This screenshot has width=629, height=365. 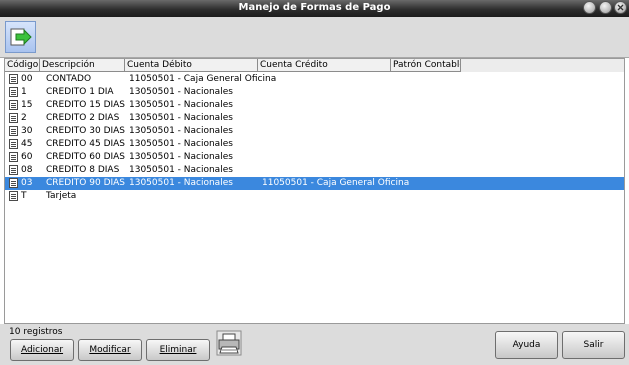 What do you see at coordinates (27, 157) in the screenshot?
I see `cell-codigo: 60` at bounding box center [27, 157].